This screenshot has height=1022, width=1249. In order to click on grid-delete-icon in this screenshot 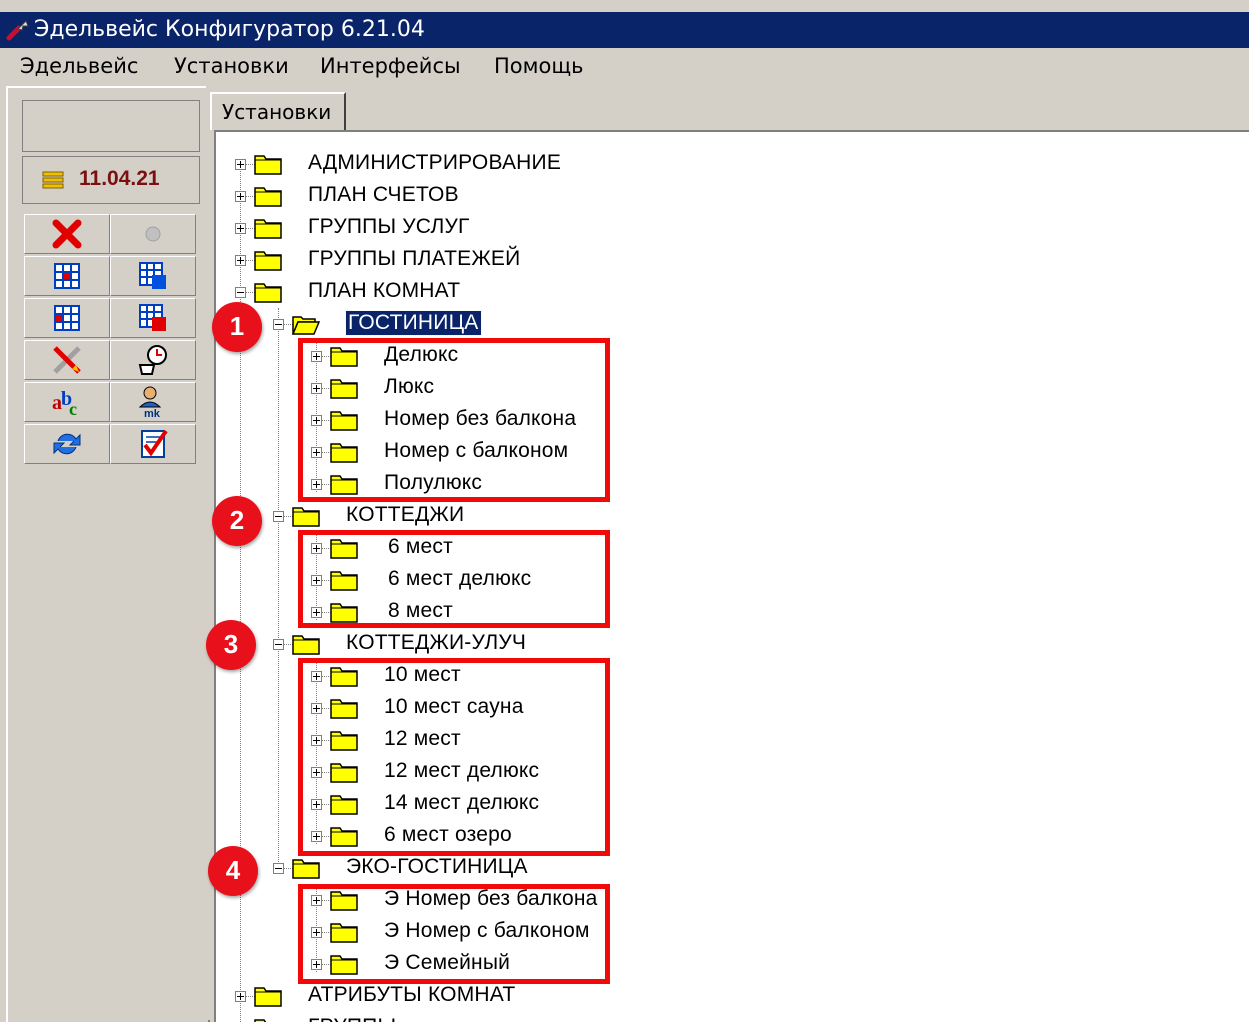, I will do `click(152, 317)`.